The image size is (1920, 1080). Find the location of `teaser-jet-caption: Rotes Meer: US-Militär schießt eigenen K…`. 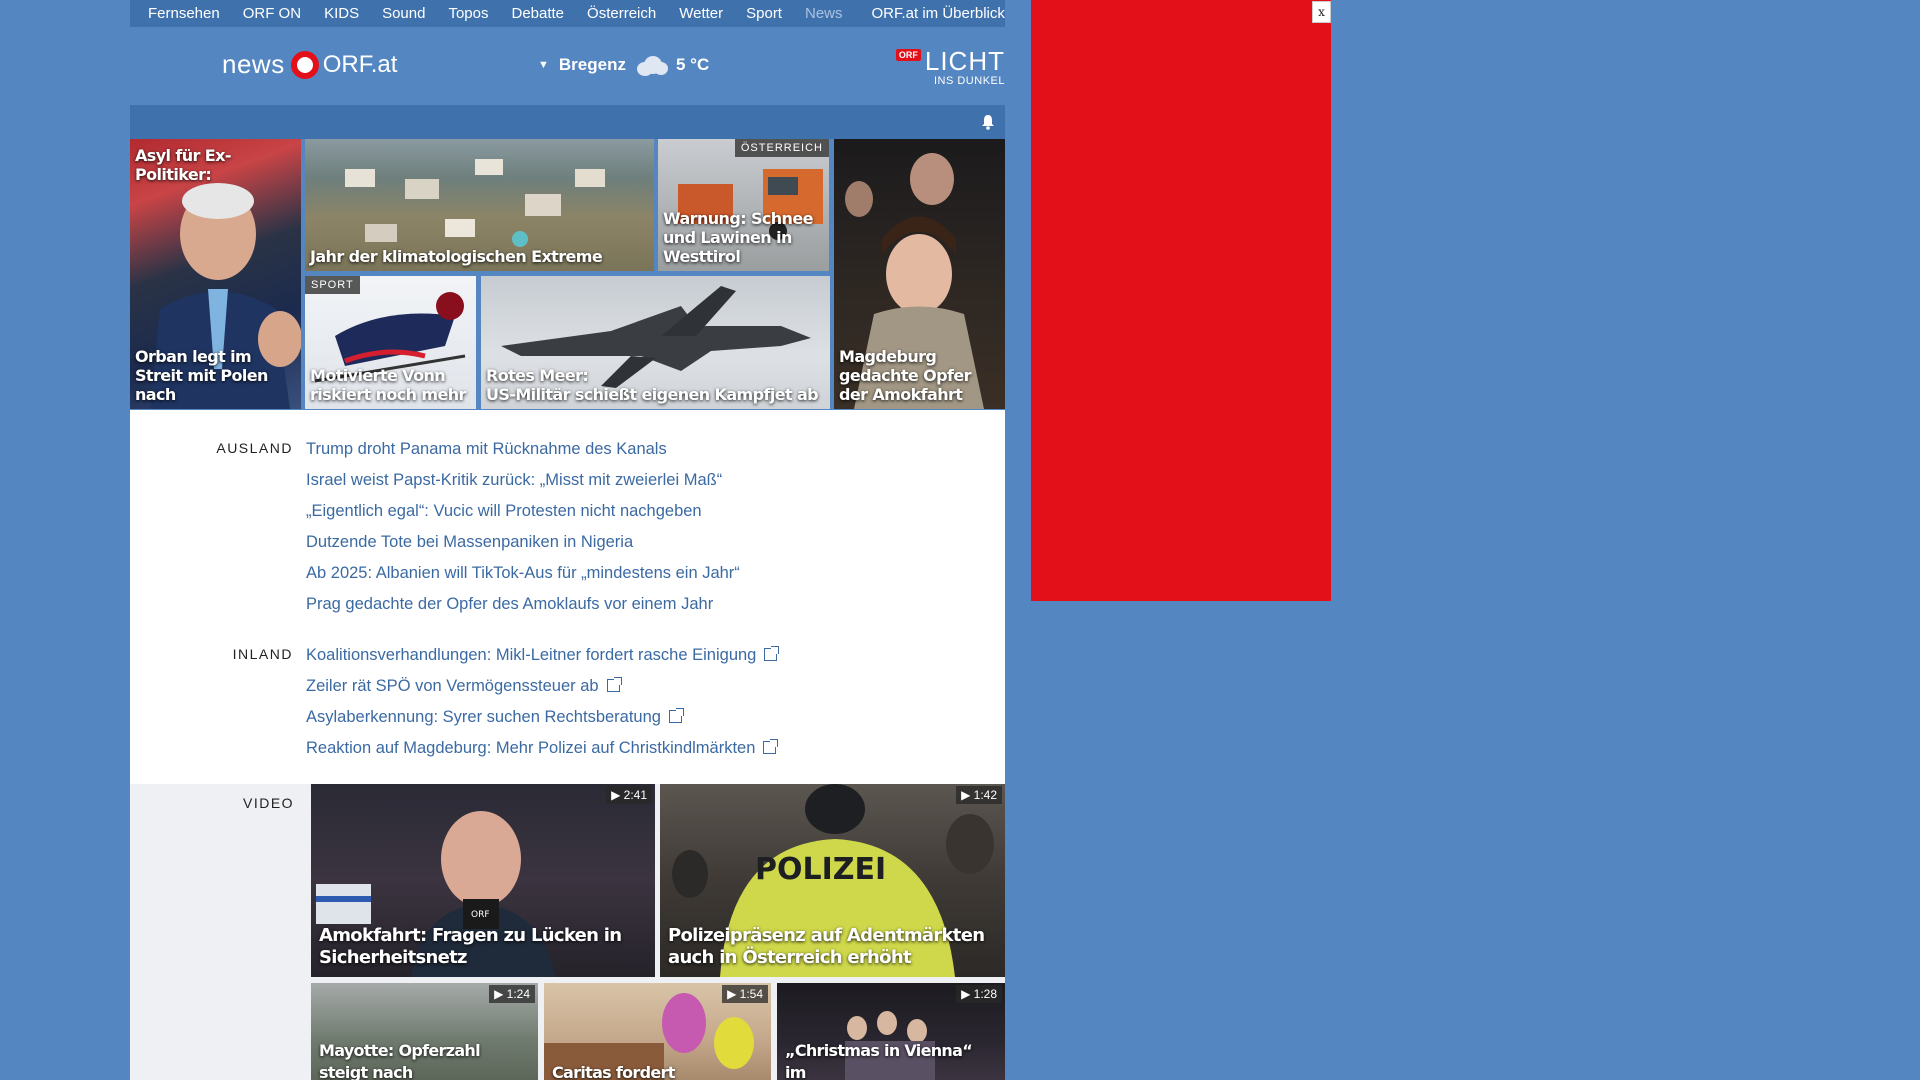

teaser-jet-caption: Rotes Meer: US-Militär schießt eigenen K… is located at coordinates (655, 385).